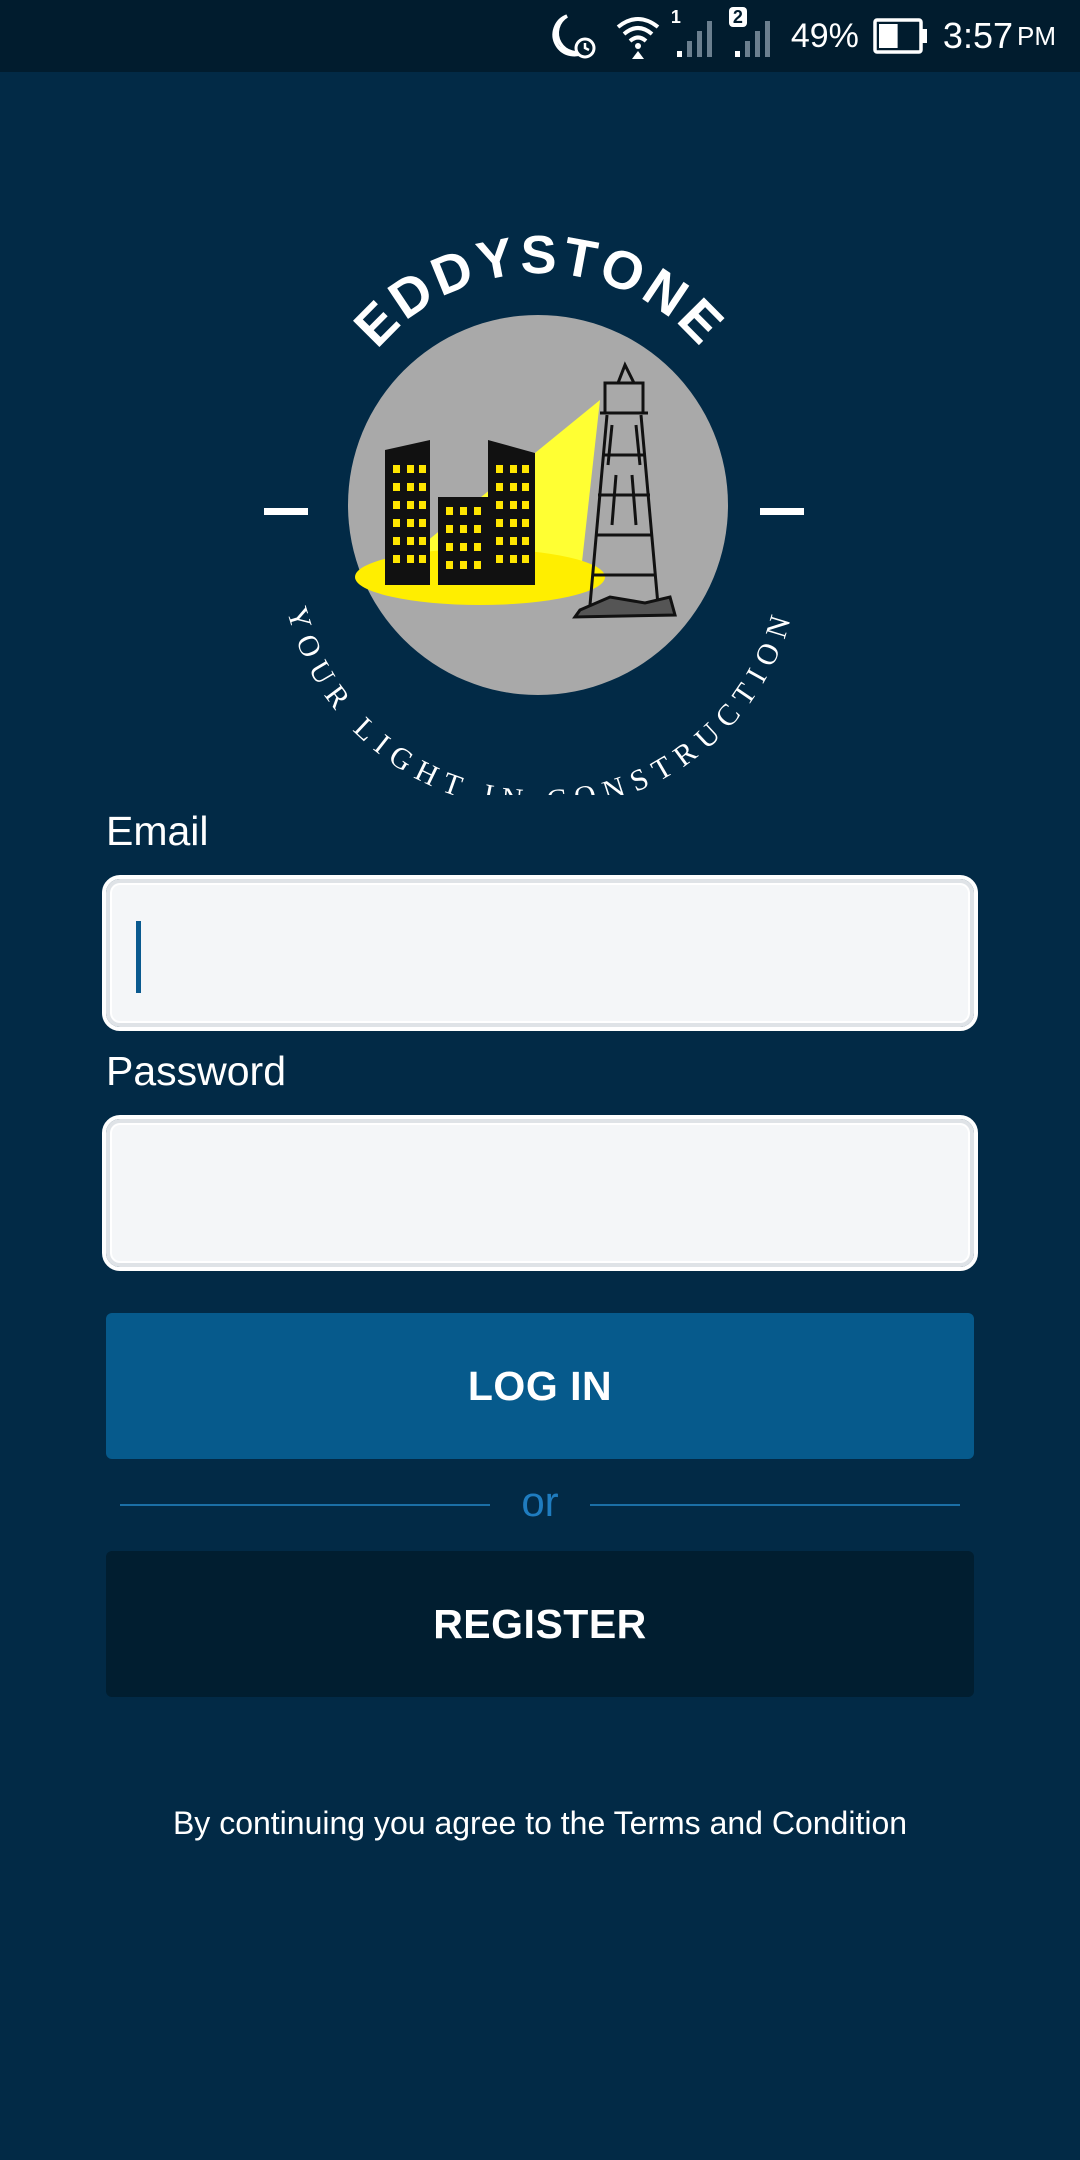 Image resolution: width=1080 pixels, height=2160 pixels. Describe the element at coordinates (157, 831) in the screenshot. I see `email-label: Email` at that location.